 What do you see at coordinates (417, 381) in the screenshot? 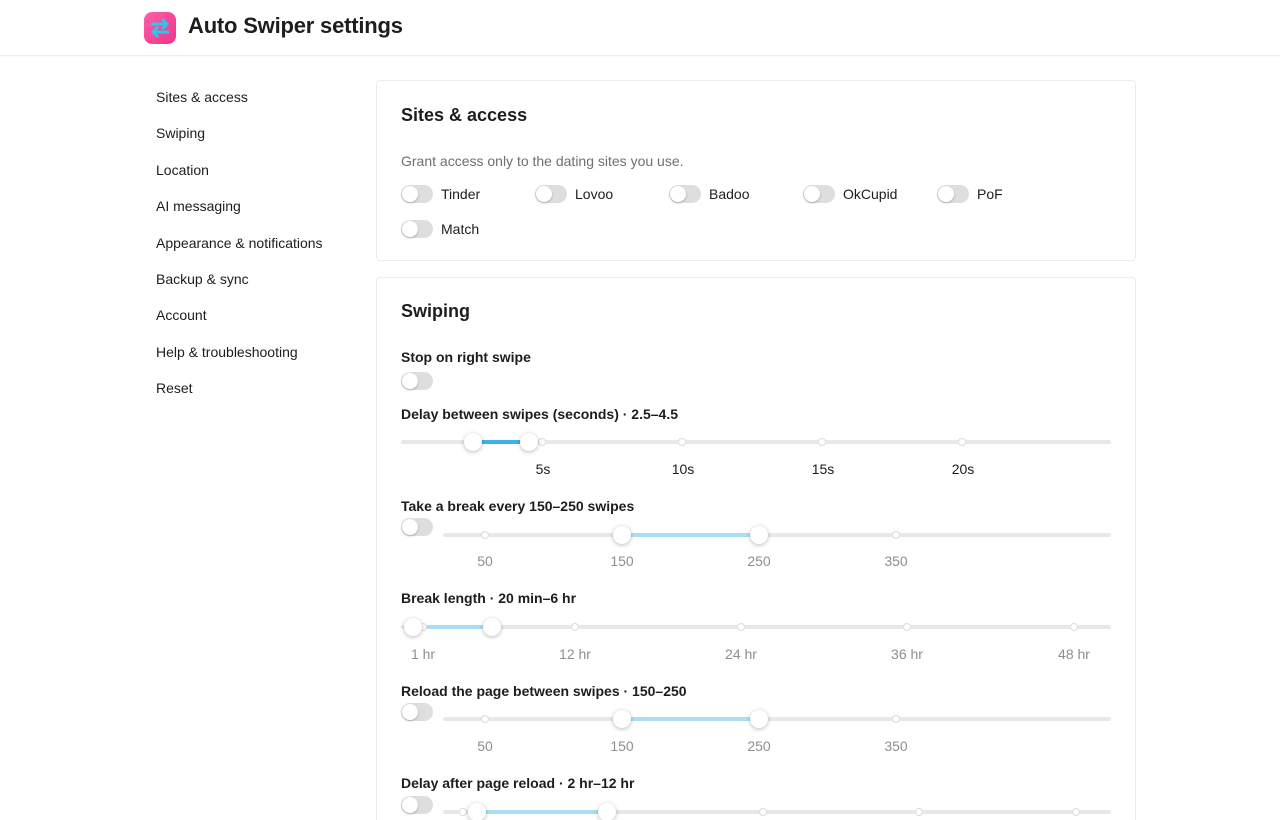
I see `stop-on-right-swipe-toggle` at bounding box center [417, 381].